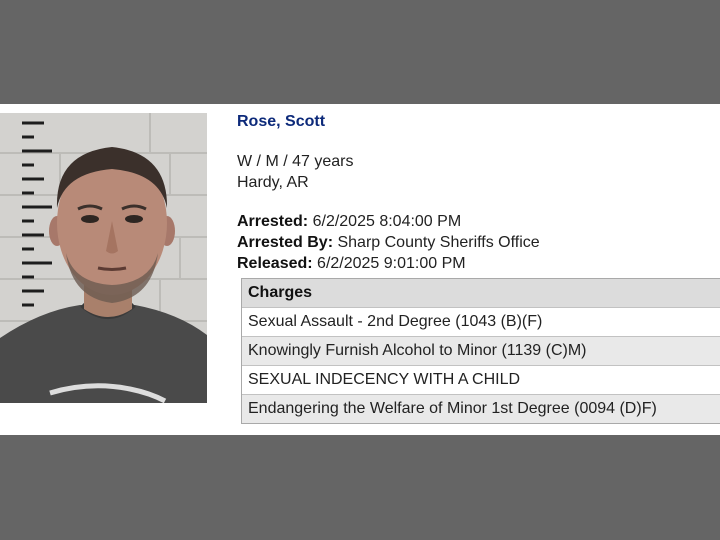  I want to click on released-label: Released:, so click(275, 263).